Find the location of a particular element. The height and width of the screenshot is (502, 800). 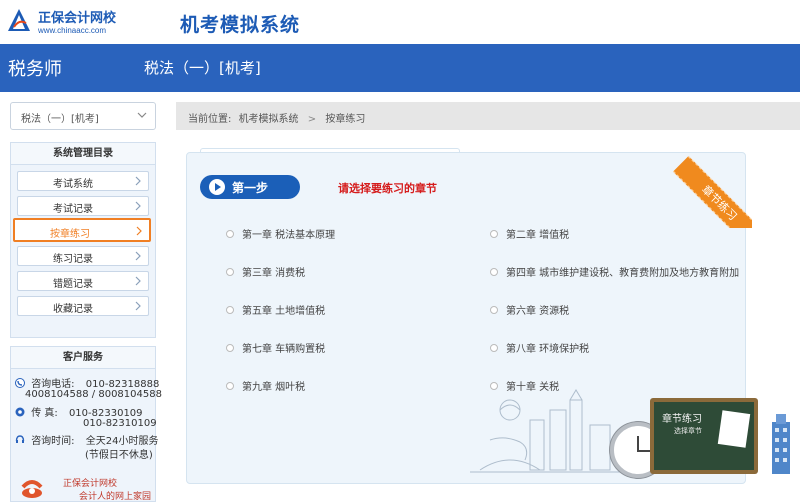

chapter-option: 第八章 环境保护税 is located at coordinates (539, 347).